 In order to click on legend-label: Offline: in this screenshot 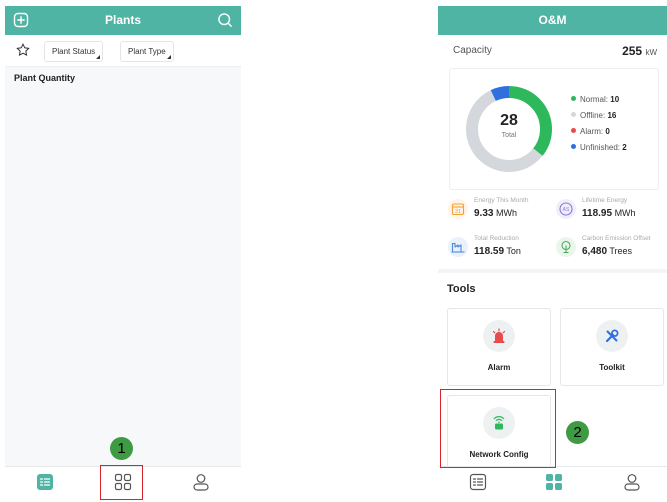, I will do `click(593, 115)`.